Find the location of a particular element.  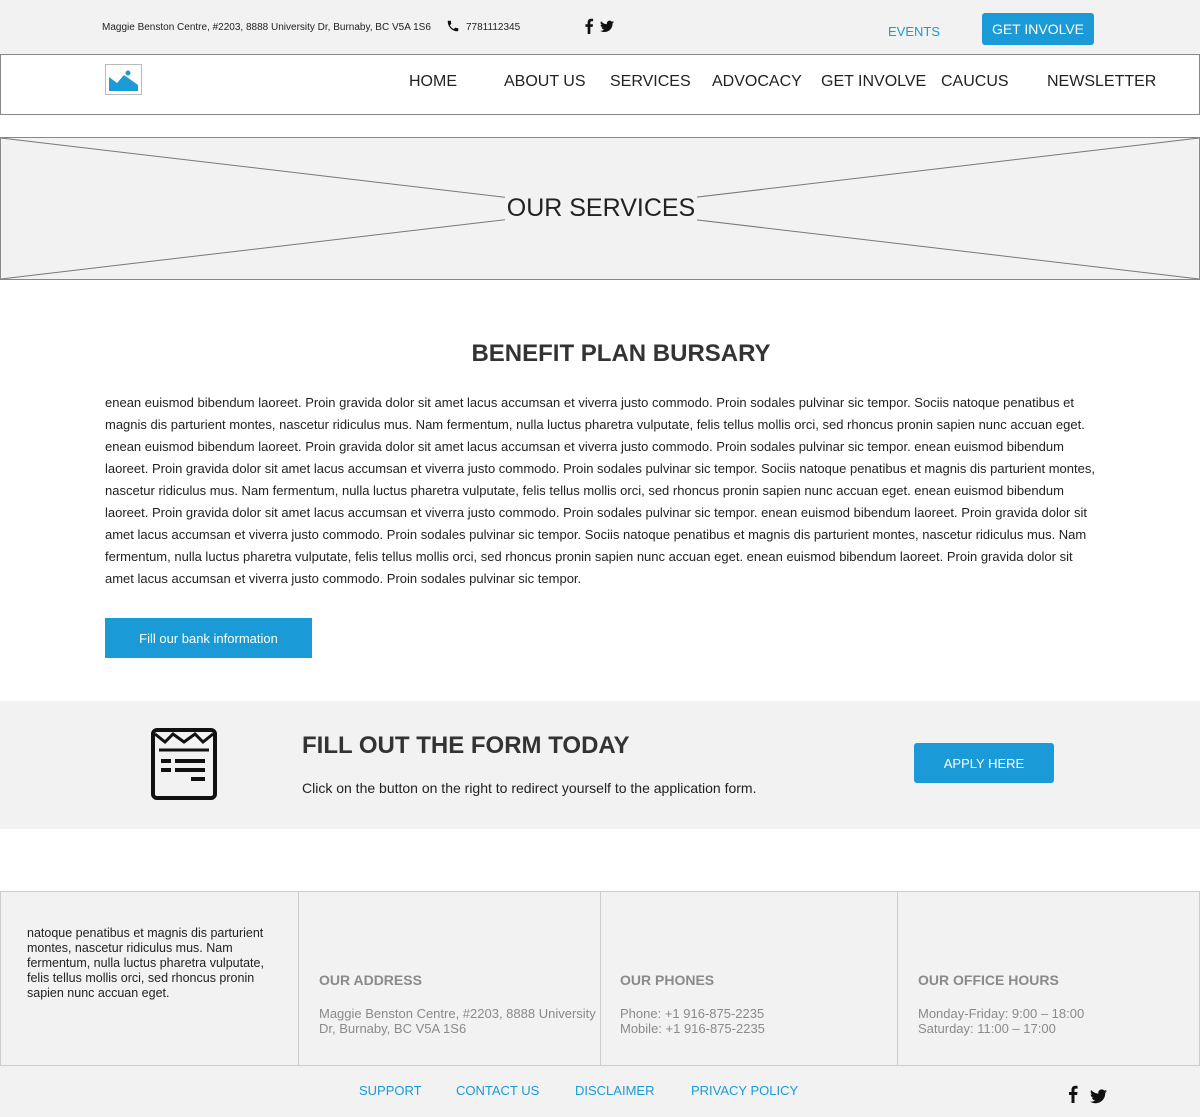

phone-icon is located at coordinates (453, 26).